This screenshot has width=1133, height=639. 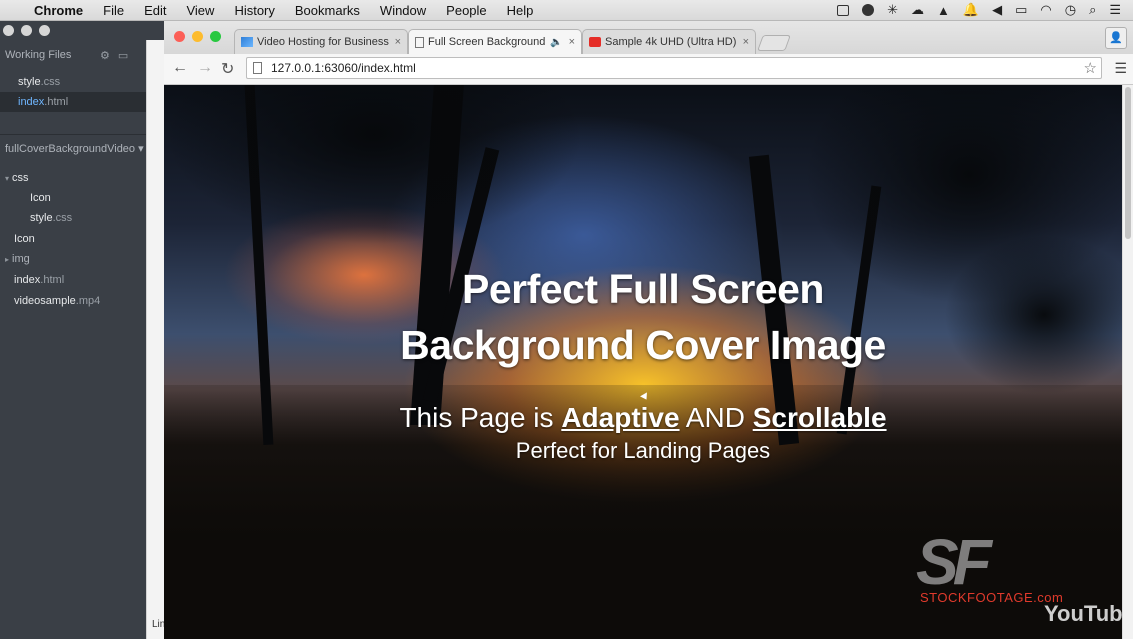 What do you see at coordinates (179, 36) in the screenshot?
I see `close-window-button` at bounding box center [179, 36].